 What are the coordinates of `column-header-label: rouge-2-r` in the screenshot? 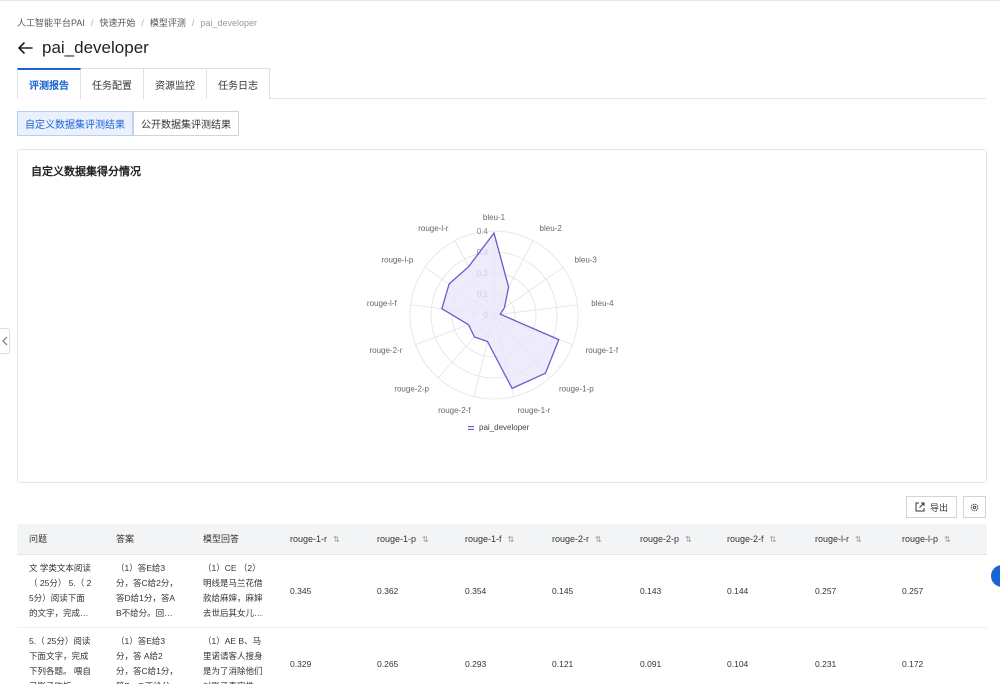 It's located at (571, 538).